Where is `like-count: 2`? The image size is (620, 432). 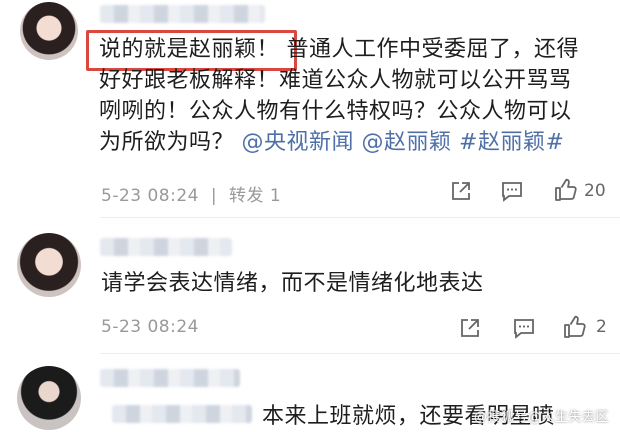
like-count: 2 is located at coordinates (601, 327).